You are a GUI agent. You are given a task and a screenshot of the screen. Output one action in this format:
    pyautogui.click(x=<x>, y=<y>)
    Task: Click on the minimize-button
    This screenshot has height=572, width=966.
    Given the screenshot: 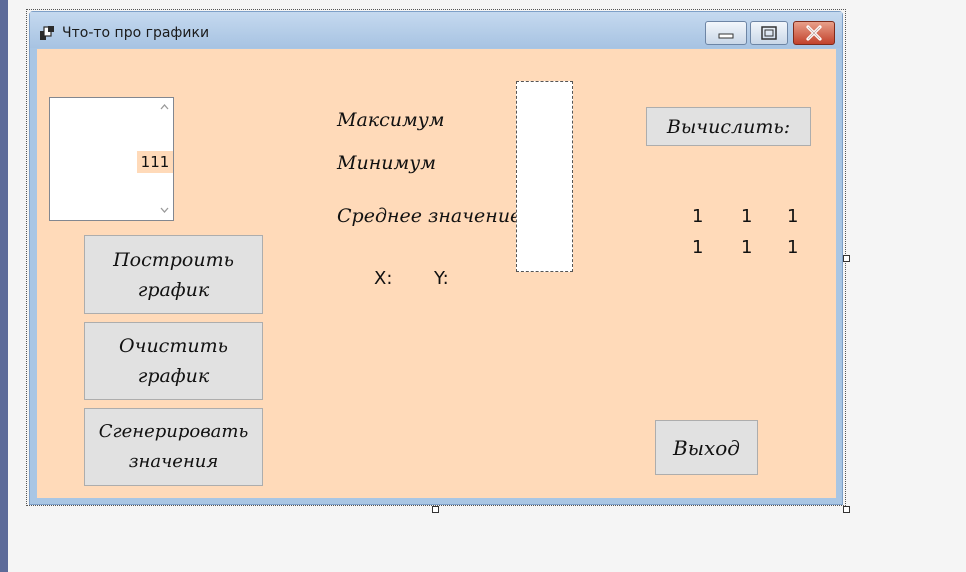 What is the action you would take?
    pyautogui.click(x=726, y=33)
    